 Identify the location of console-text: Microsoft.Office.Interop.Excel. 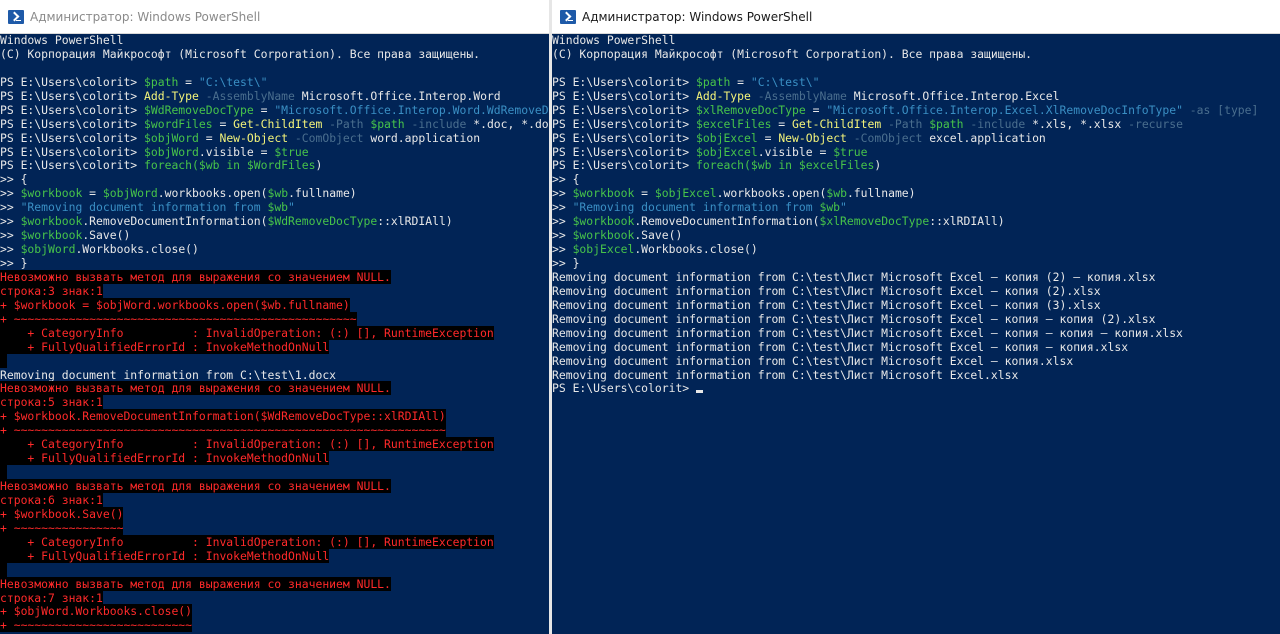
(953, 95).